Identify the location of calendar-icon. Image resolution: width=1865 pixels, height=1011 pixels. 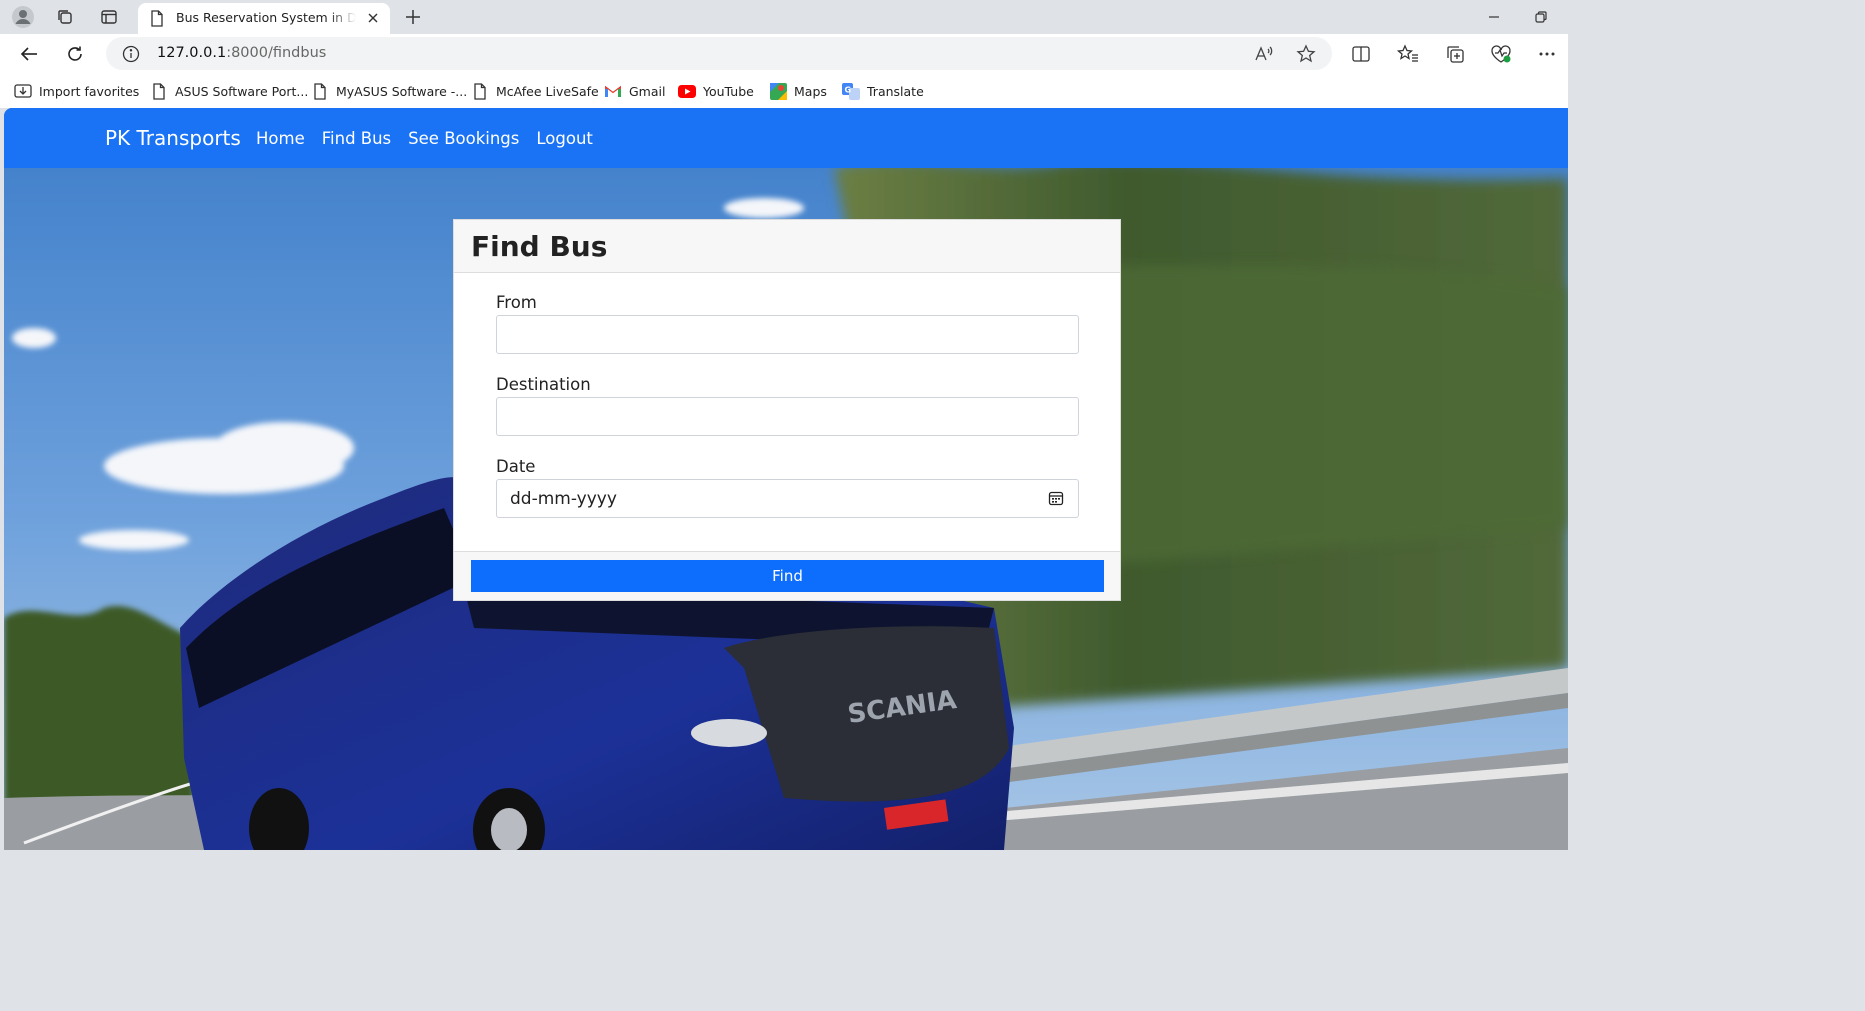
(1056, 500).